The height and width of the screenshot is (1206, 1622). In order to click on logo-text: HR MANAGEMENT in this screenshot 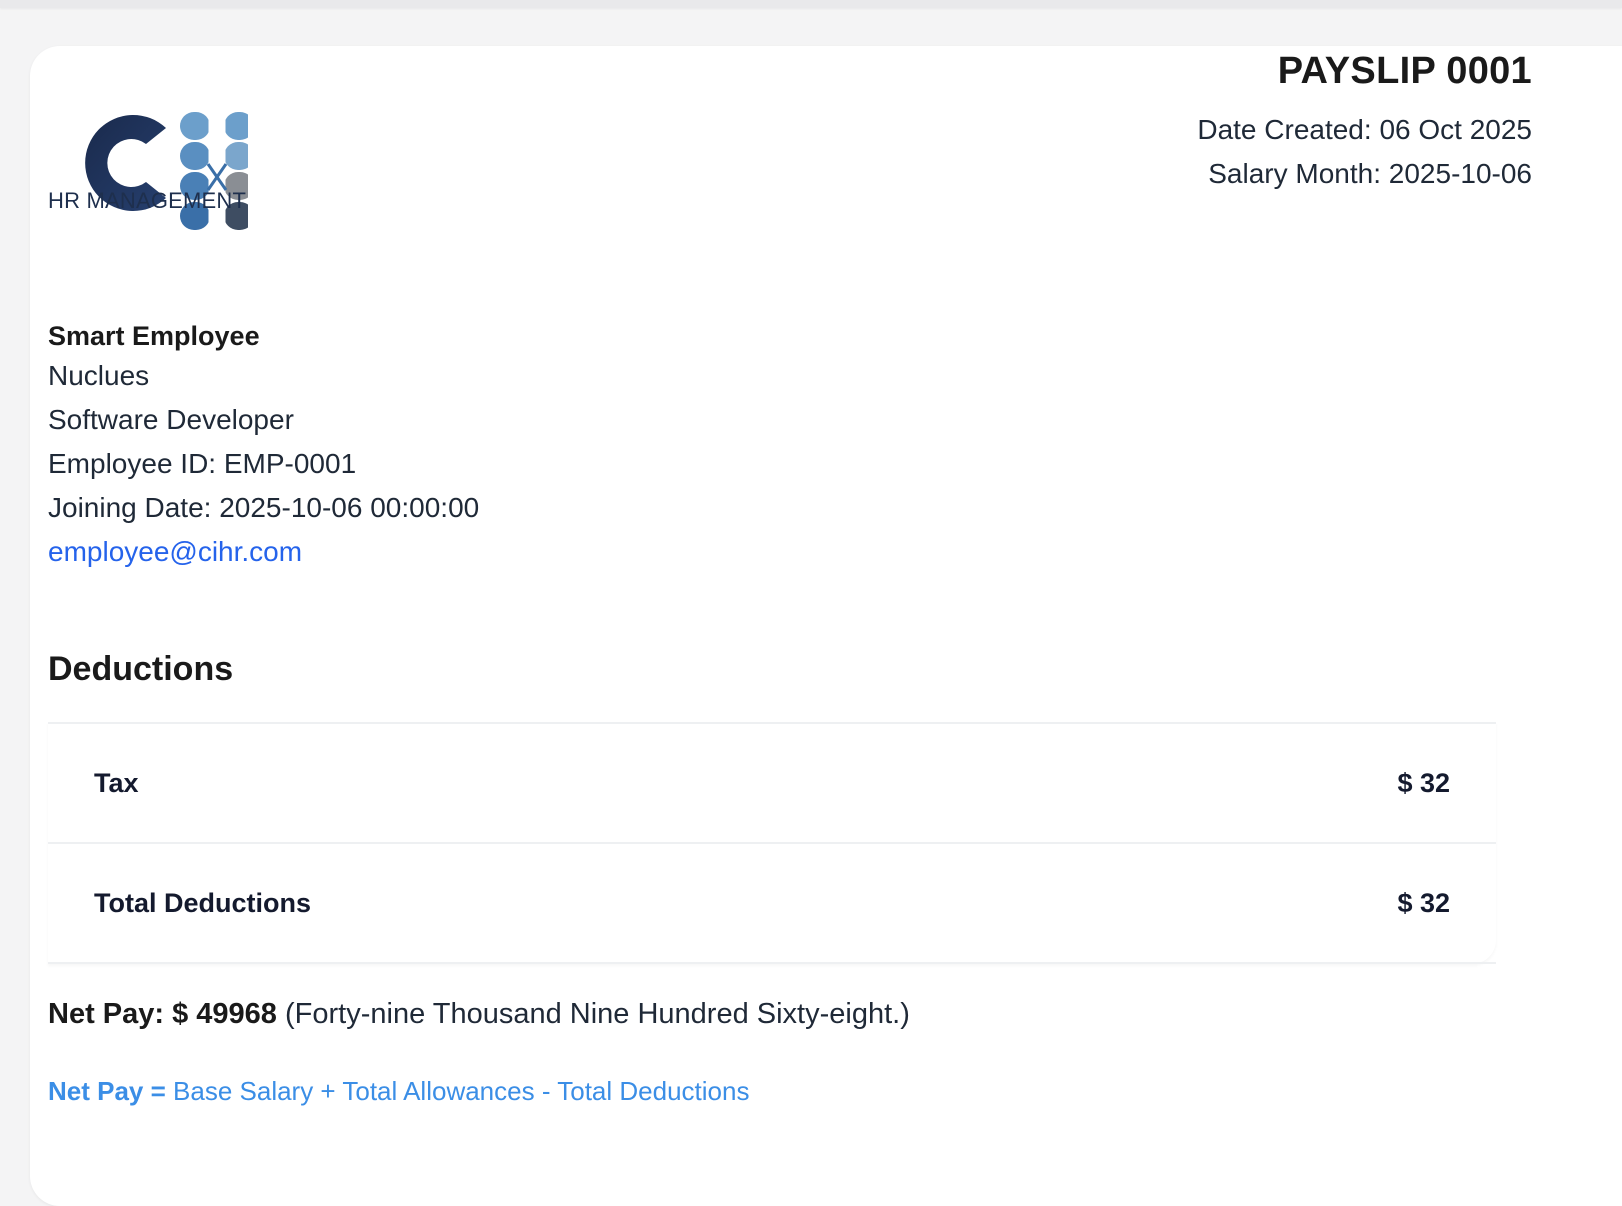, I will do `click(147, 200)`.